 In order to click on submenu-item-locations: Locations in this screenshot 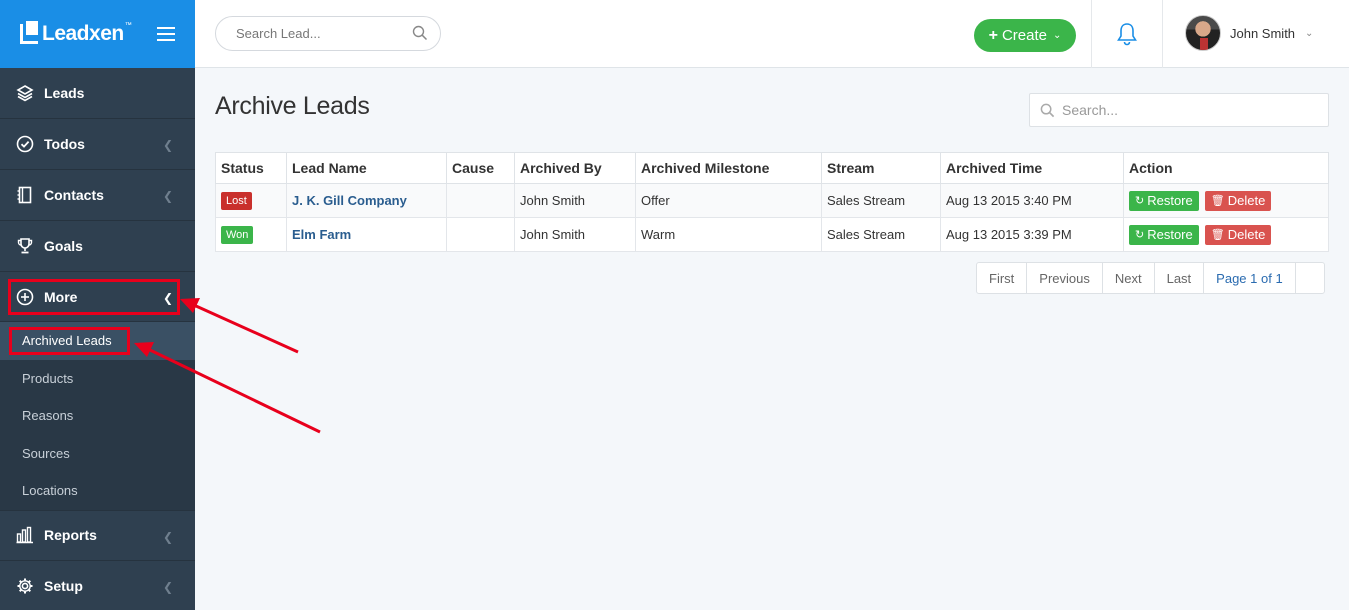, I will do `click(97, 491)`.